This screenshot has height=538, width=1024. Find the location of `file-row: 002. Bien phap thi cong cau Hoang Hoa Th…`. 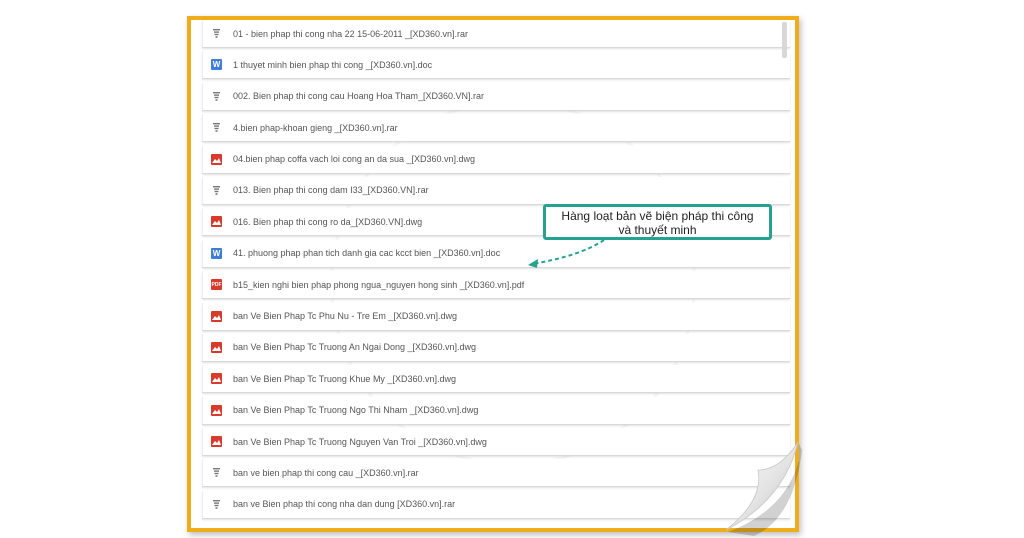

file-row: 002. Bien phap thi cong cau Hoang Hoa Th… is located at coordinates (496, 96).